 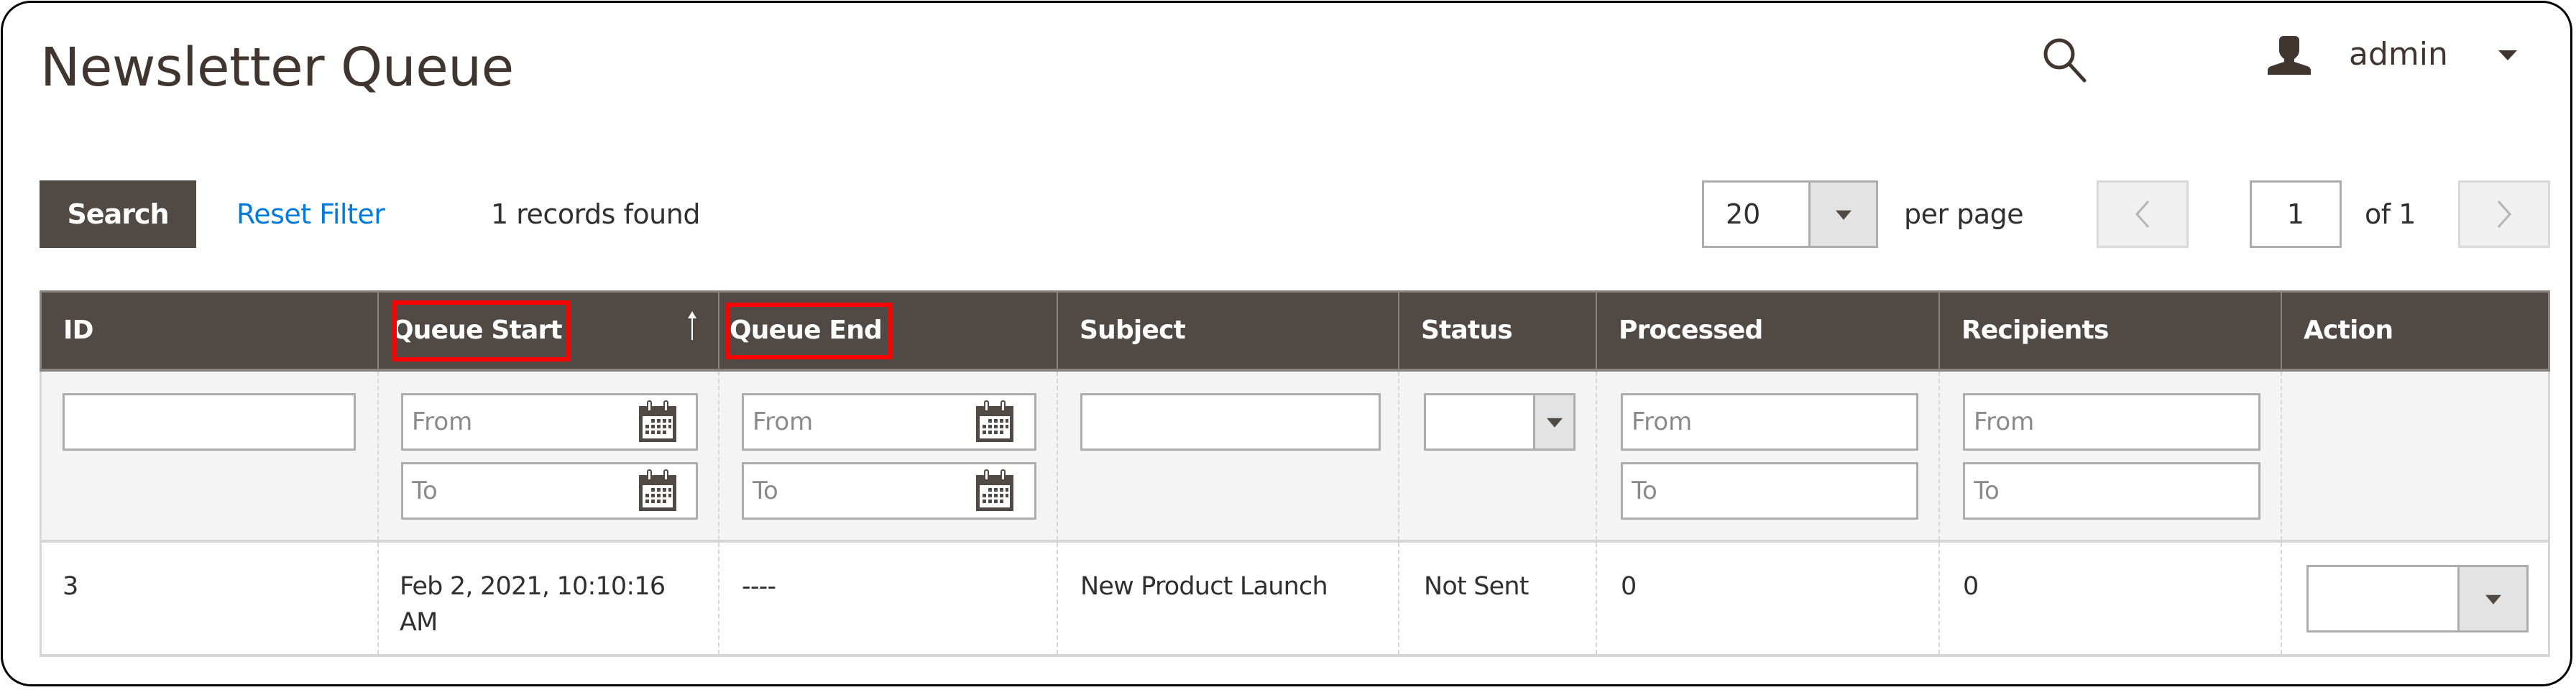 I want to click on column-header-recipients: Recipients, so click(x=2111, y=331).